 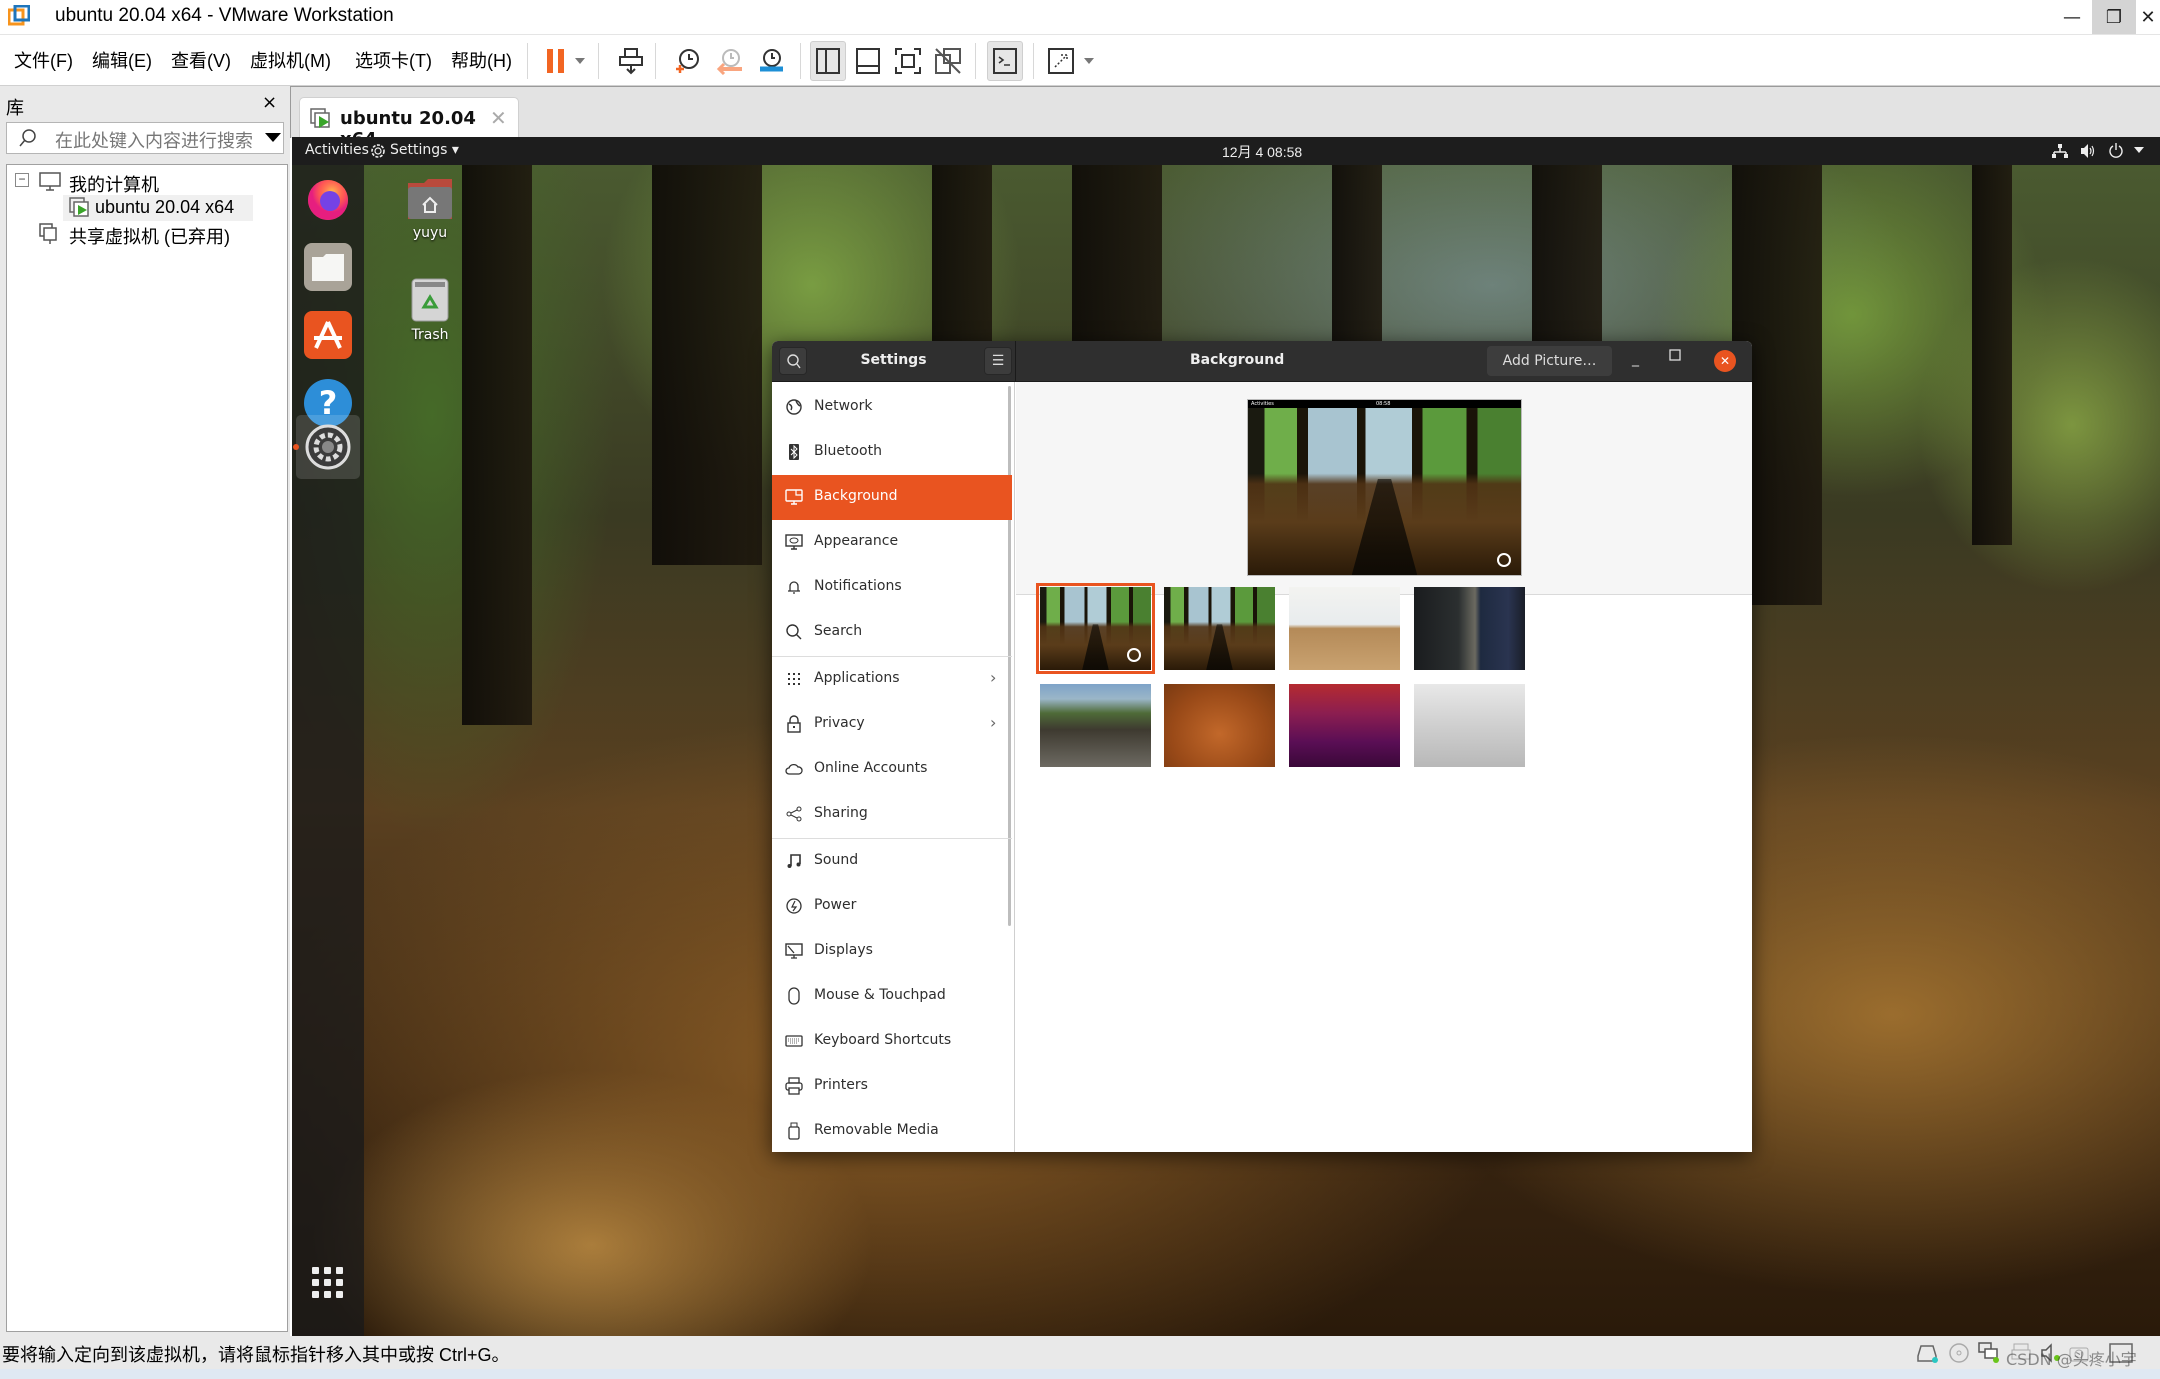 I want to click on send-keys-icon, so click(x=631, y=61).